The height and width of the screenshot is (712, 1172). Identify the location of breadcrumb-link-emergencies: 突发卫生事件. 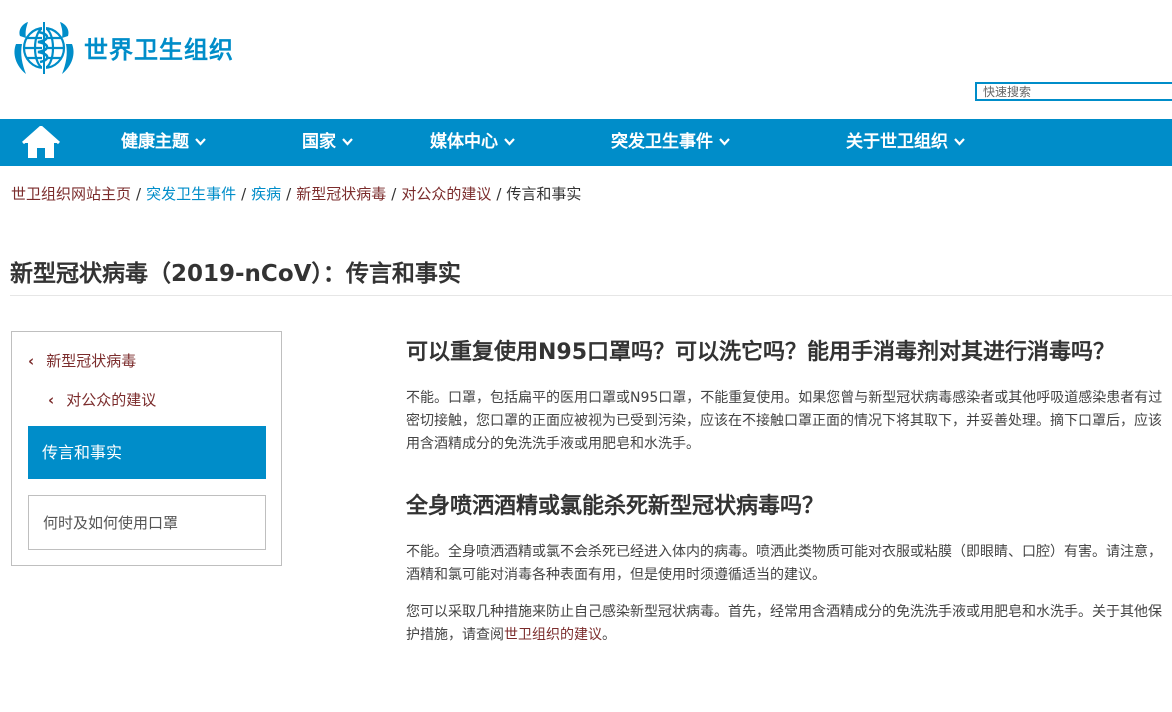
(191, 194).